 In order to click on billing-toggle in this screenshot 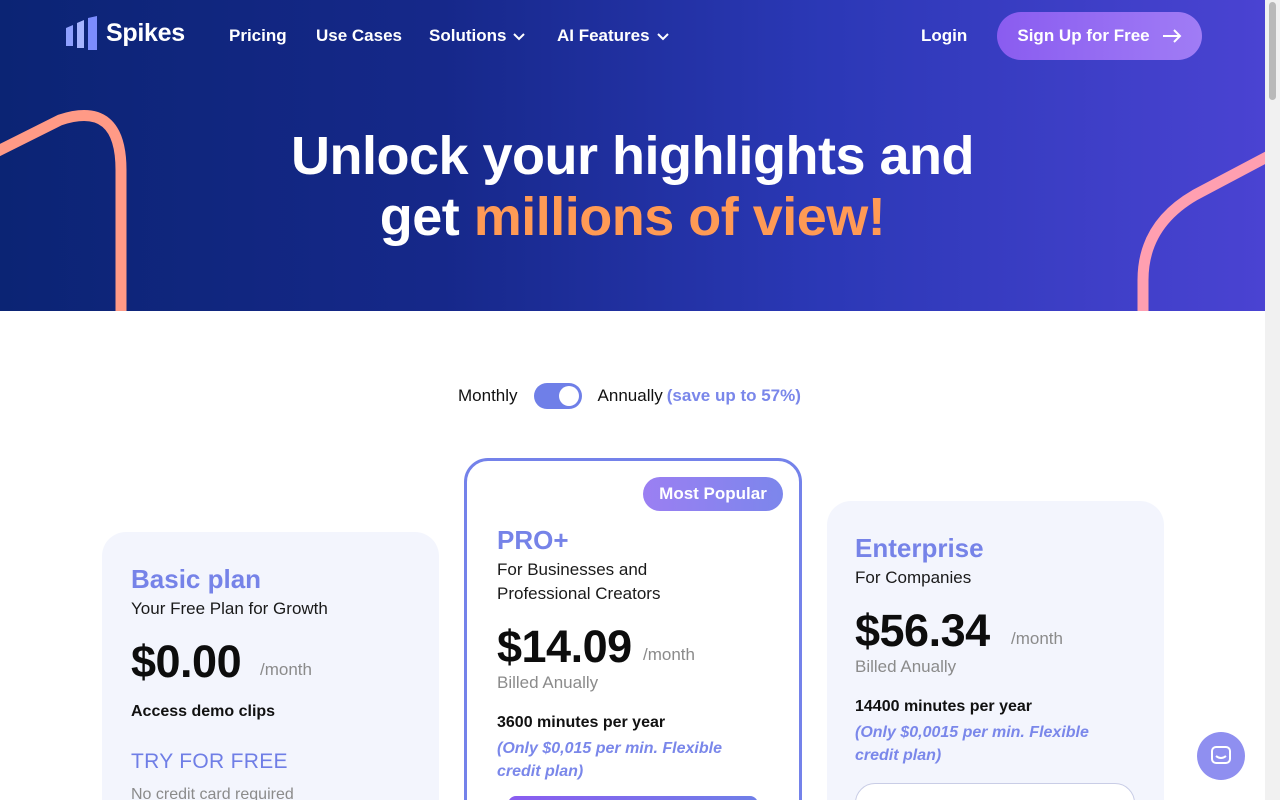, I will do `click(557, 396)`.